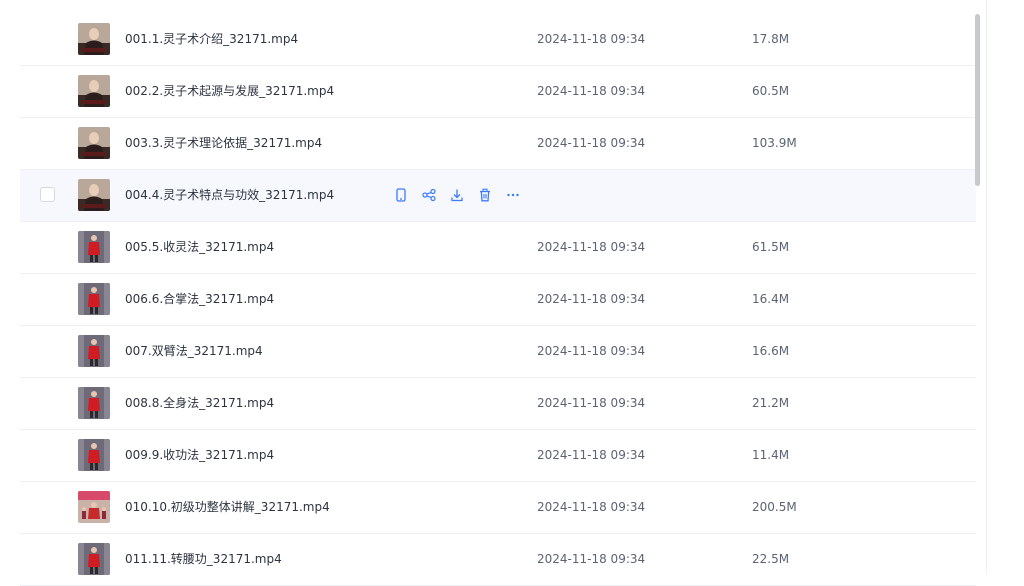 The width and height of the screenshot is (1024, 586). I want to click on file-row: 008.8.全身法_32171.mp4 2024-11-18 09:34 21.2M, so click(498, 404).